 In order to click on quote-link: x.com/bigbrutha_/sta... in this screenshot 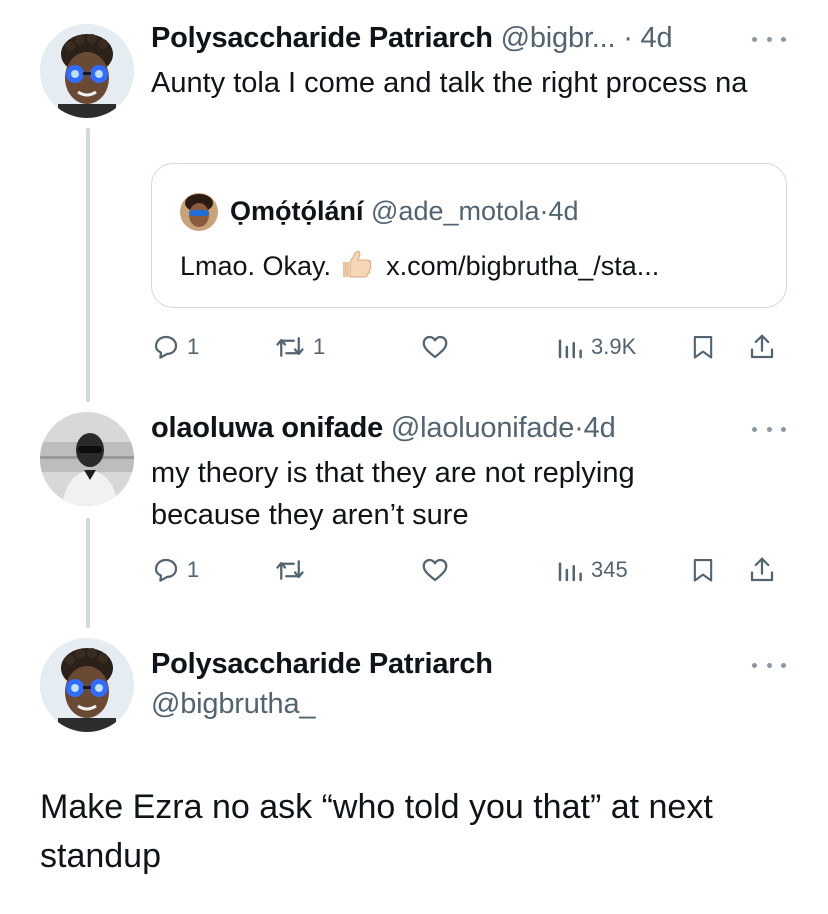, I will do `click(522, 266)`.